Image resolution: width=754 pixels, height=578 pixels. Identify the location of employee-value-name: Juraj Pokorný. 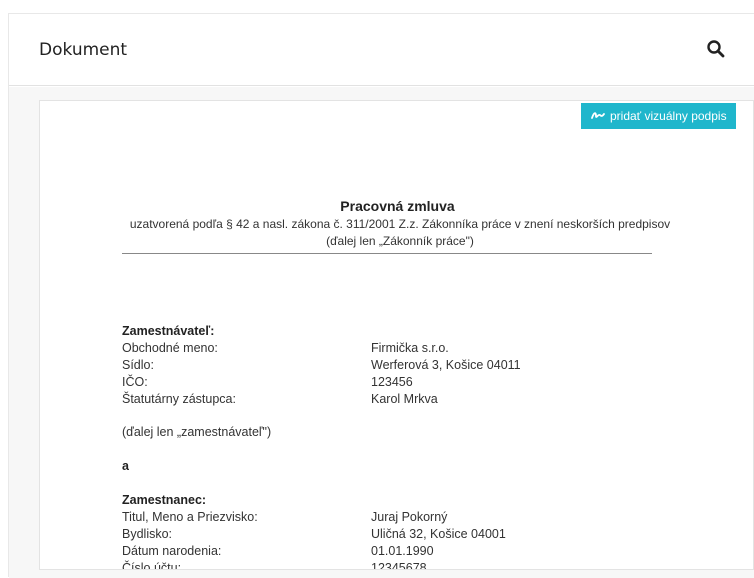
(409, 517).